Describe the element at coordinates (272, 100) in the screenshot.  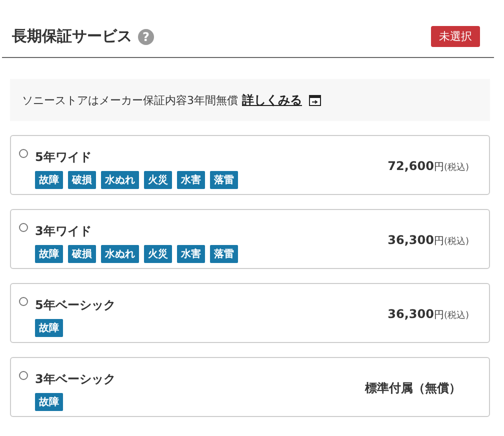
I see `details-link: 詳しくみる` at that location.